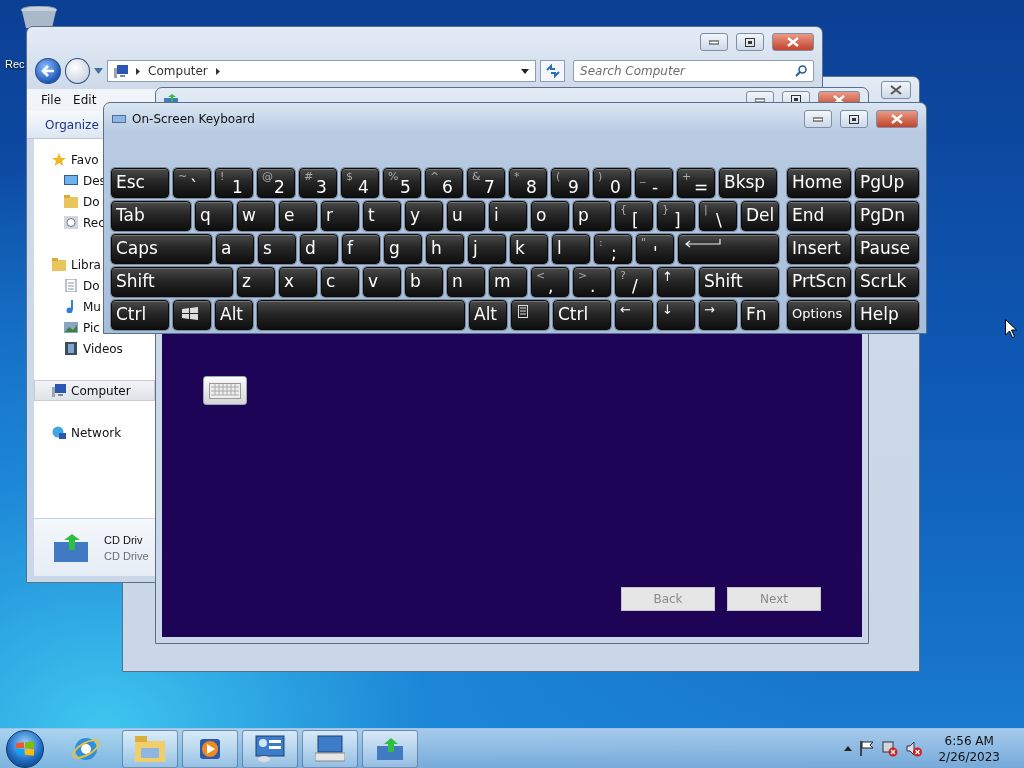 This screenshot has width=1024, height=768. I want to click on key: ) 0, so click(612, 183).